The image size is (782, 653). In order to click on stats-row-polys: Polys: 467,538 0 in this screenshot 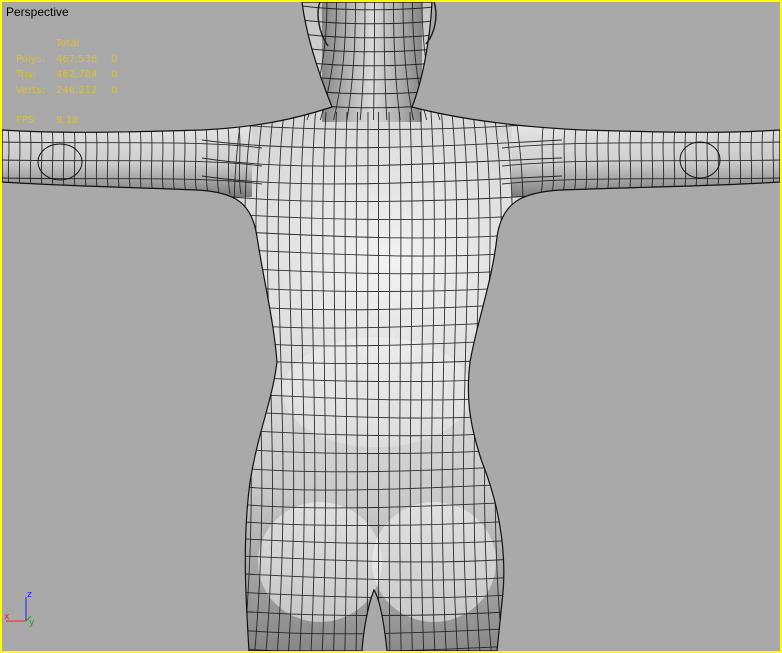, I will do `click(67, 59)`.